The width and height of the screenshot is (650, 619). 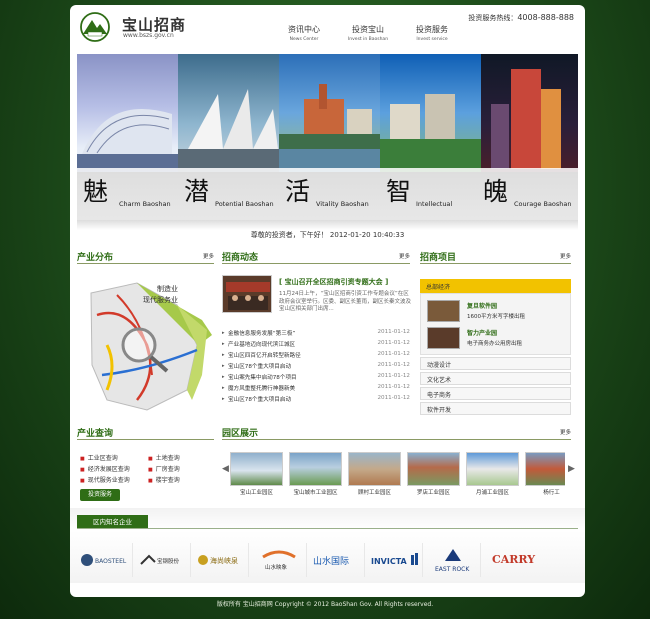 I want to click on nav-news-center: 资讯中心 News Center, so click(x=304, y=33).